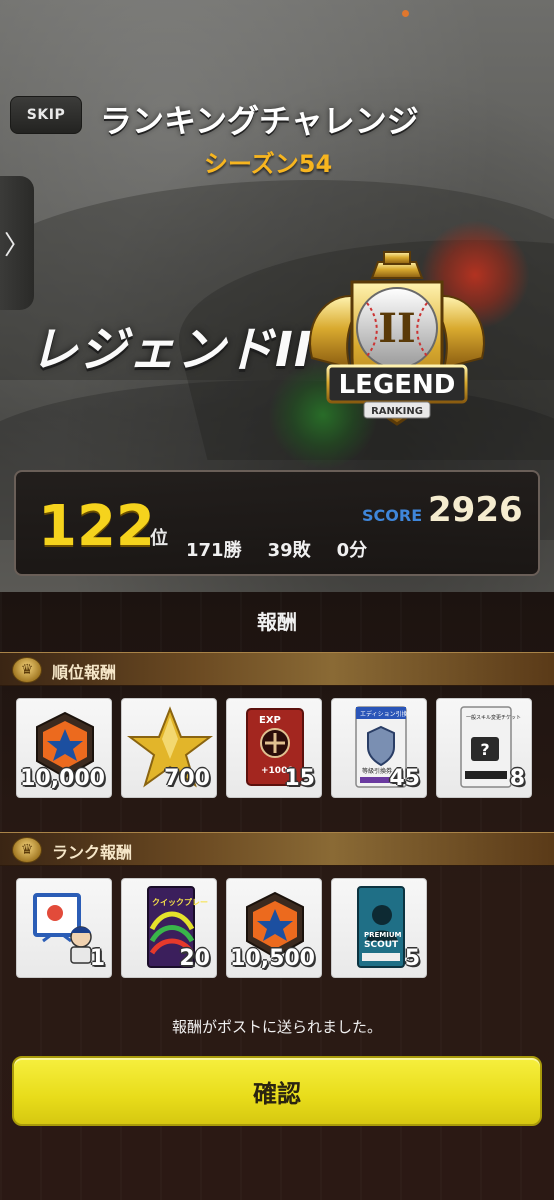  I want to click on rank-position: 122, so click(96, 526).